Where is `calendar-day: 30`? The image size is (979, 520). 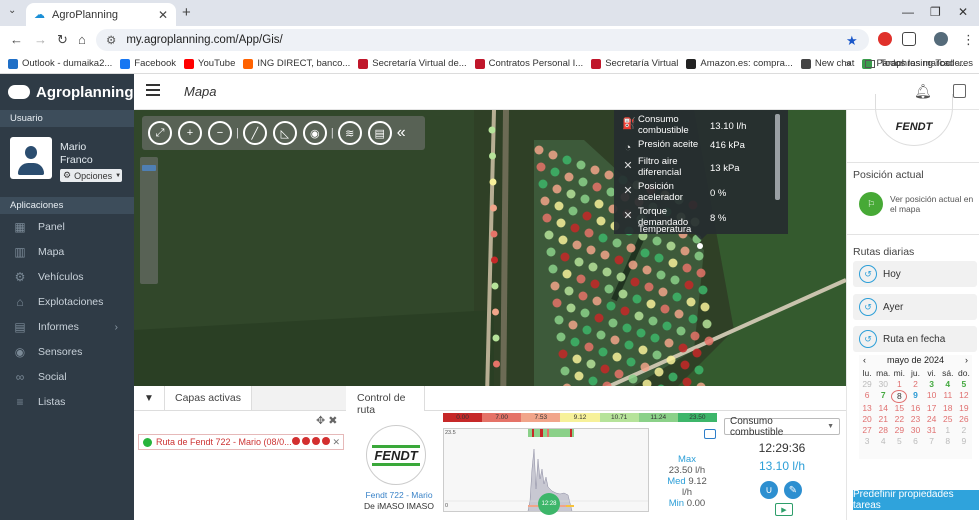
calendar-day: 30 is located at coordinates (915, 430).